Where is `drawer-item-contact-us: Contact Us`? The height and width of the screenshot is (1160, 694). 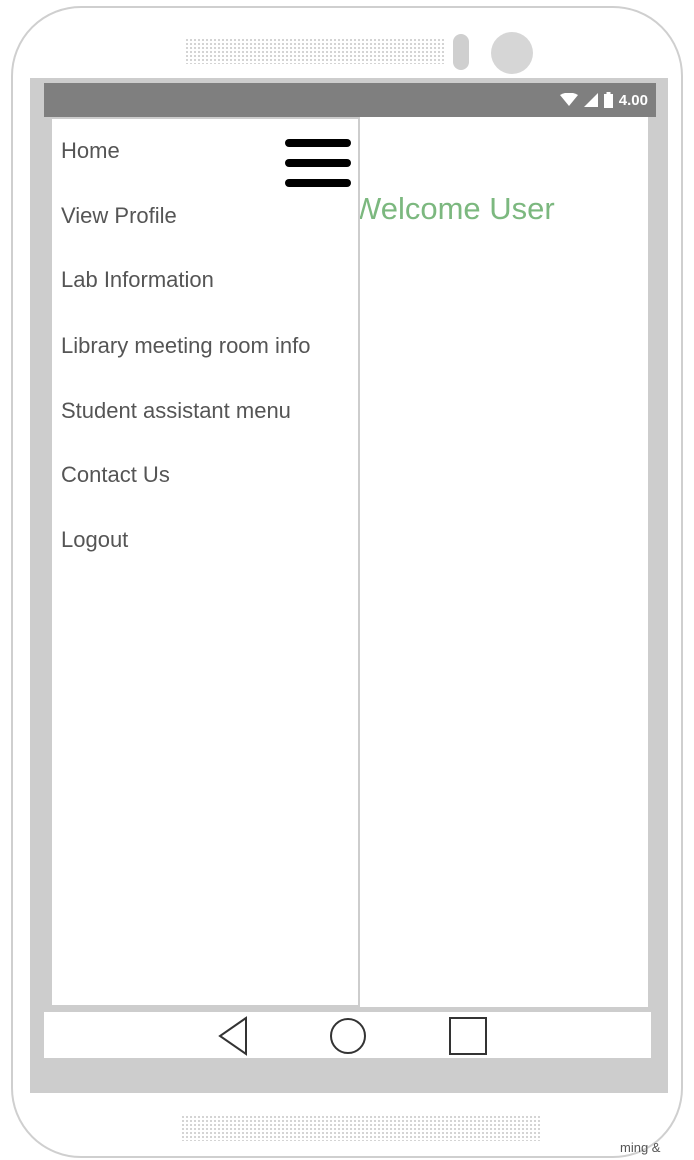 drawer-item-contact-us: Contact Us is located at coordinates (115, 475).